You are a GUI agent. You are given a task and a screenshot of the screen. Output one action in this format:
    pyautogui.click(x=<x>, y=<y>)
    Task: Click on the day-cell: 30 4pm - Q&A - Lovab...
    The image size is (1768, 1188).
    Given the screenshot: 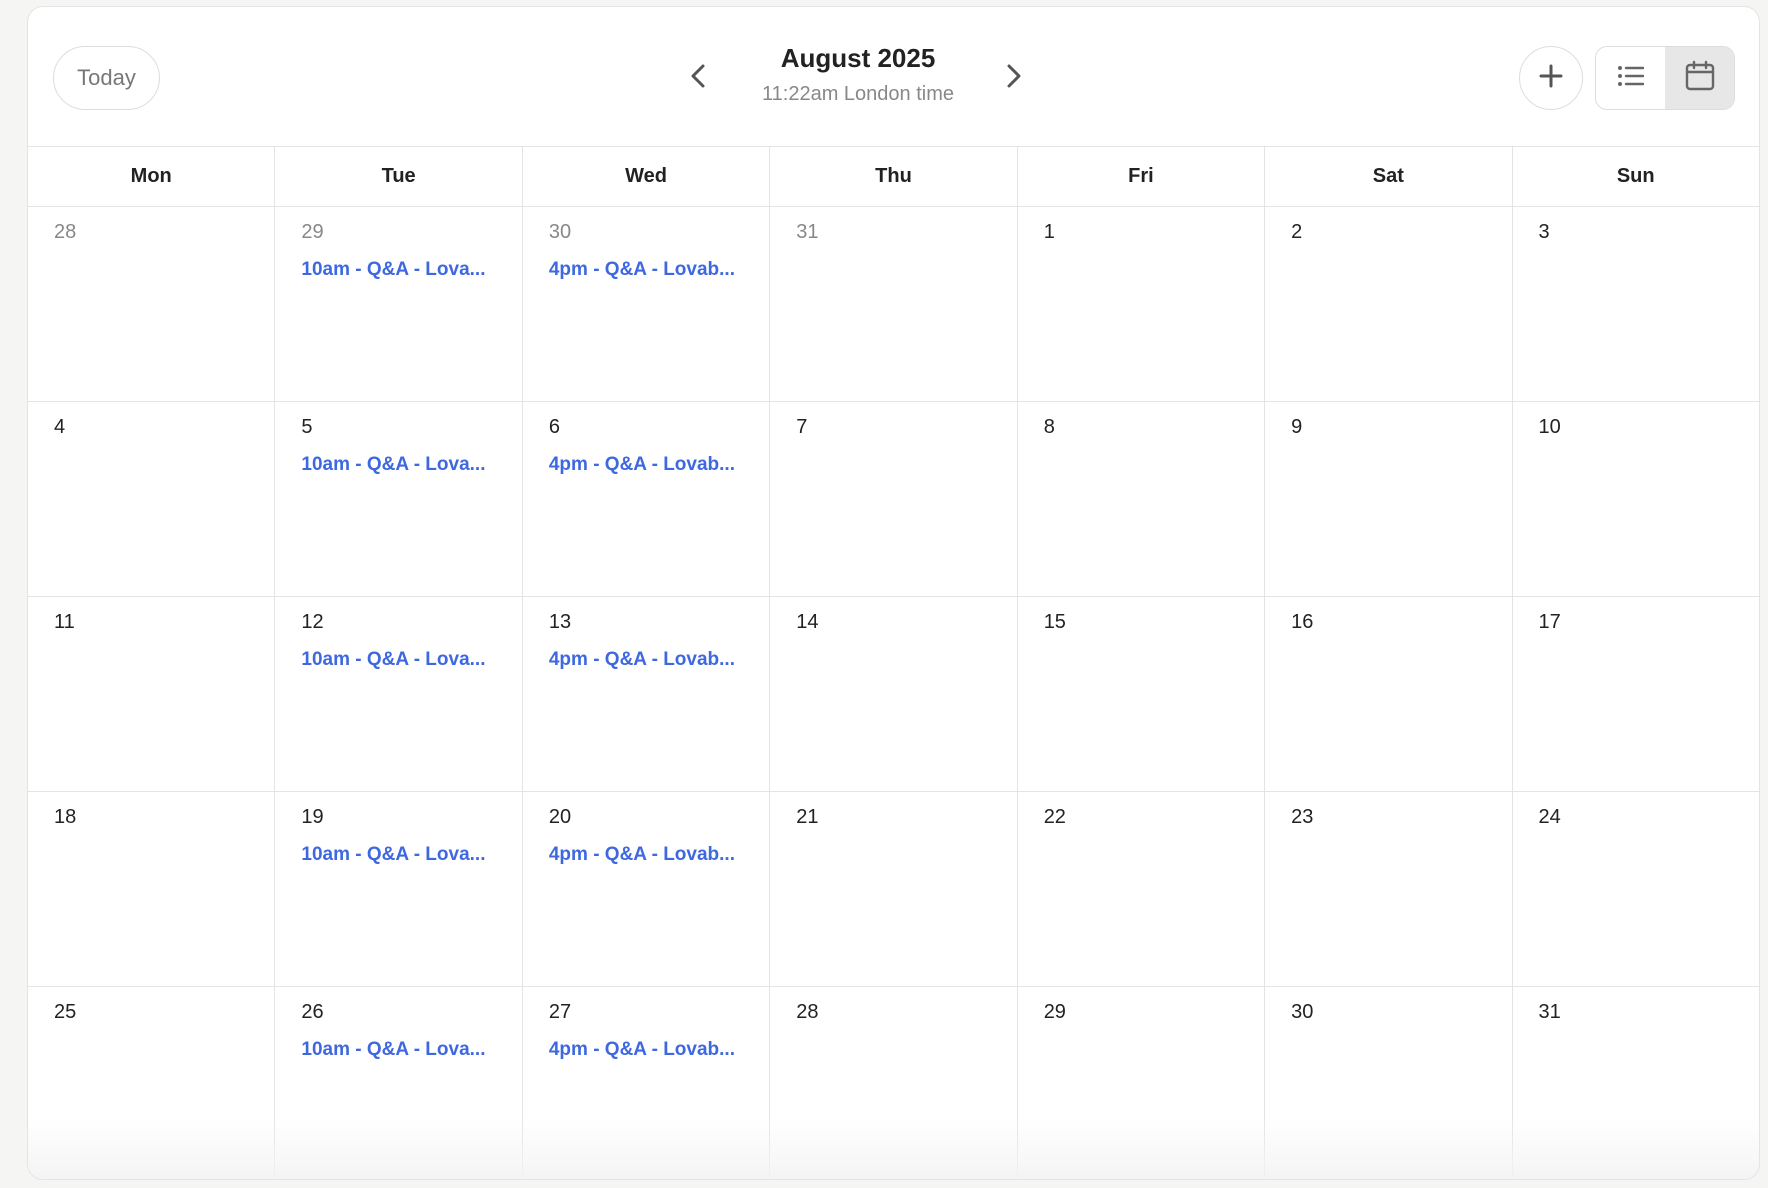 What is the action you would take?
    pyautogui.click(x=647, y=304)
    